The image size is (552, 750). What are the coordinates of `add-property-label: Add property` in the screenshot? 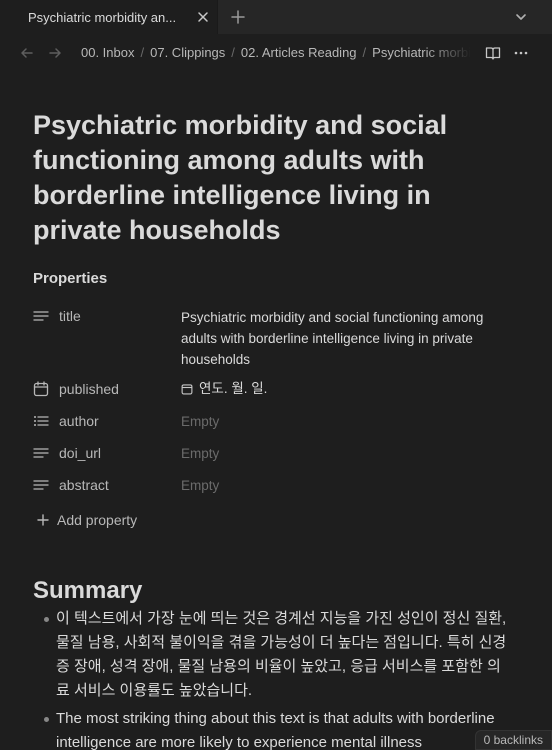 It's located at (97, 520).